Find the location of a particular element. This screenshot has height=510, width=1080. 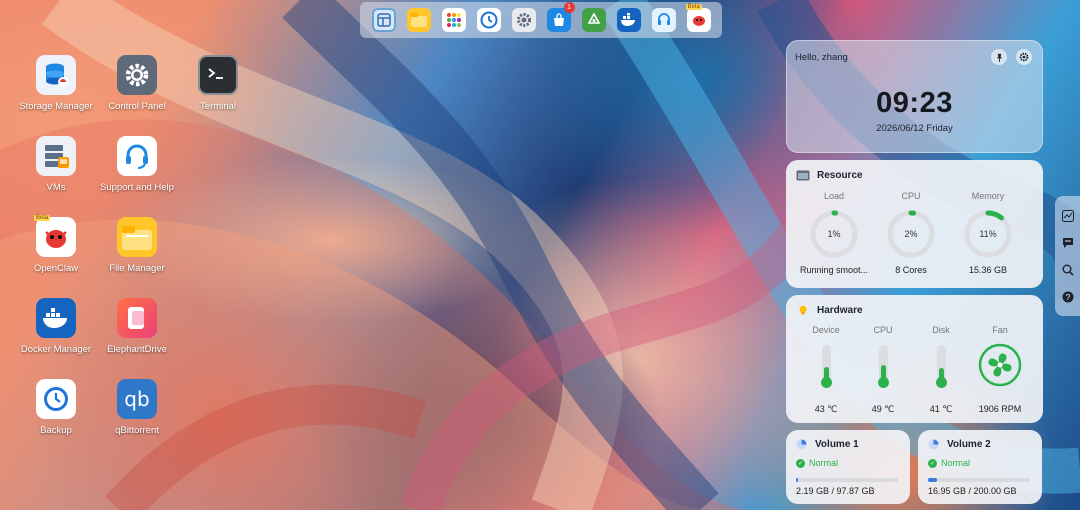

hardware-value: 1906 RPM is located at coordinates (1000, 409).